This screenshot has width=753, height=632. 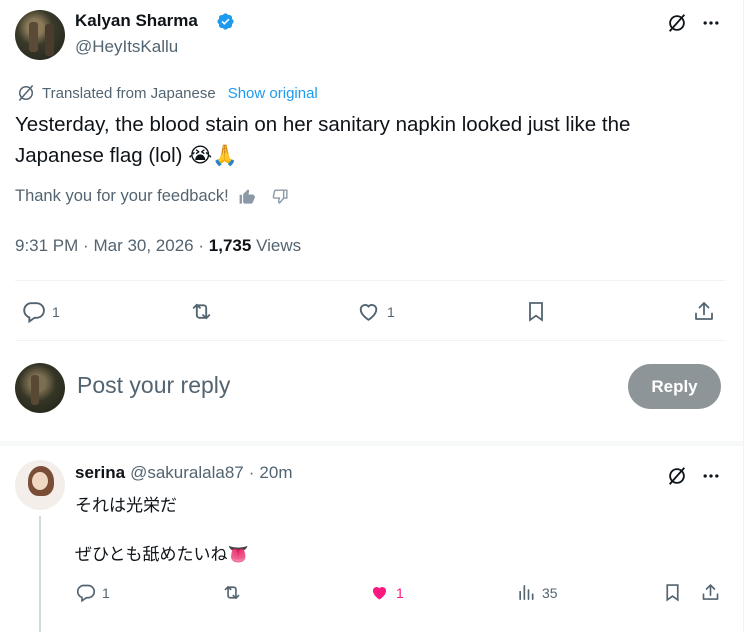 What do you see at coordinates (280, 196) in the screenshot?
I see `thumbs-down-icon` at bounding box center [280, 196].